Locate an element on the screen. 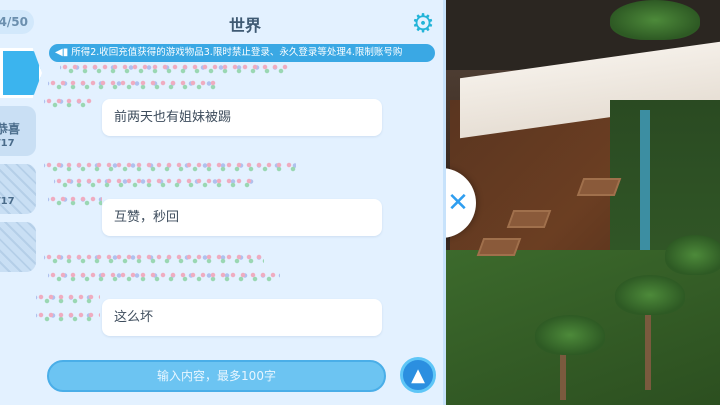 The width and height of the screenshot is (720, 405). notice-text: 所得2.收回充值获得的游戏物品3.限时禁止登录、永久登录等处理4.限制账号购 is located at coordinates (237, 52).